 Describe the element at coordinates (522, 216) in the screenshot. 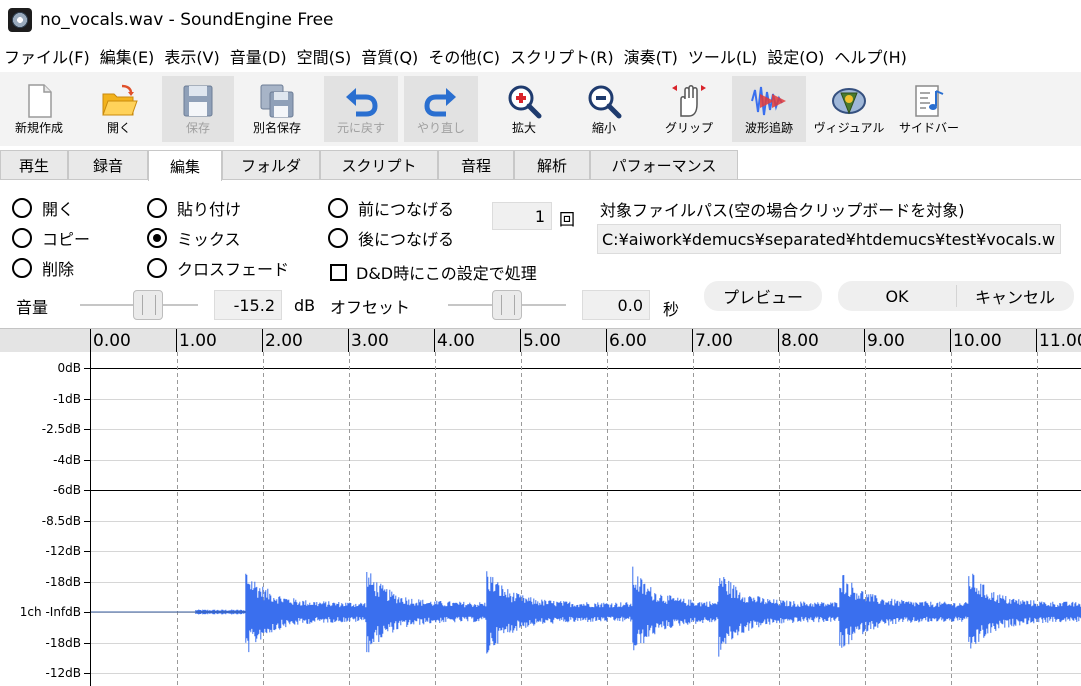

I see `repeat-count-input: 1` at that location.